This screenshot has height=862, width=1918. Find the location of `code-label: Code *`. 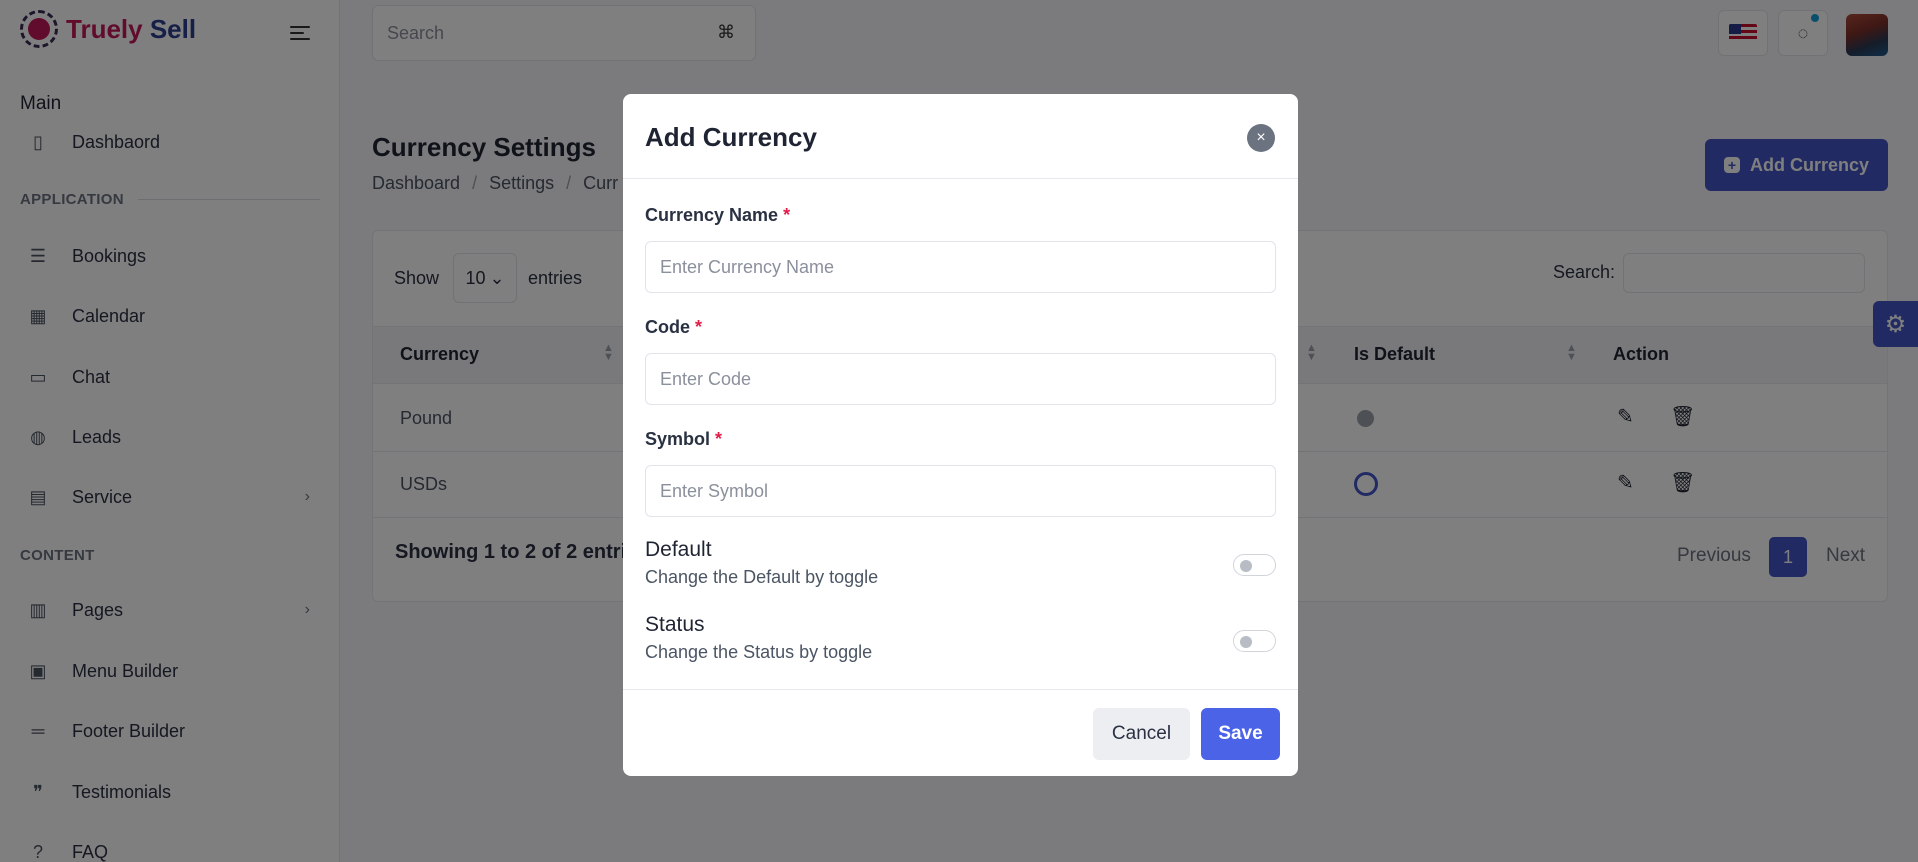

code-label: Code * is located at coordinates (673, 327).